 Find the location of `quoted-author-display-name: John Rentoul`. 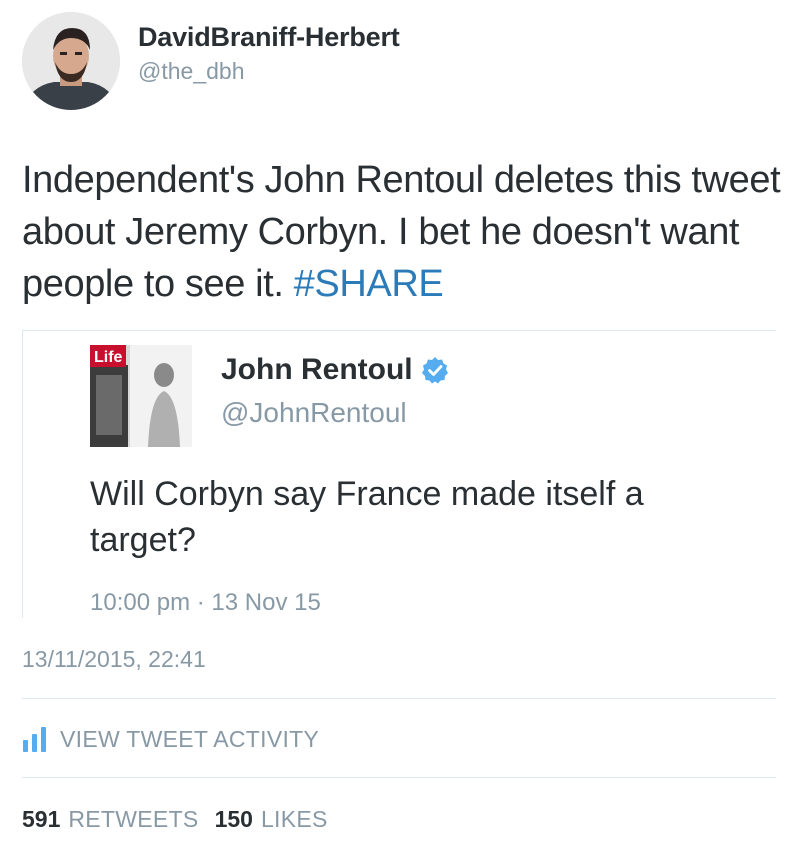

quoted-author-display-name: John Rentoul is located at coordinates (317, 370).